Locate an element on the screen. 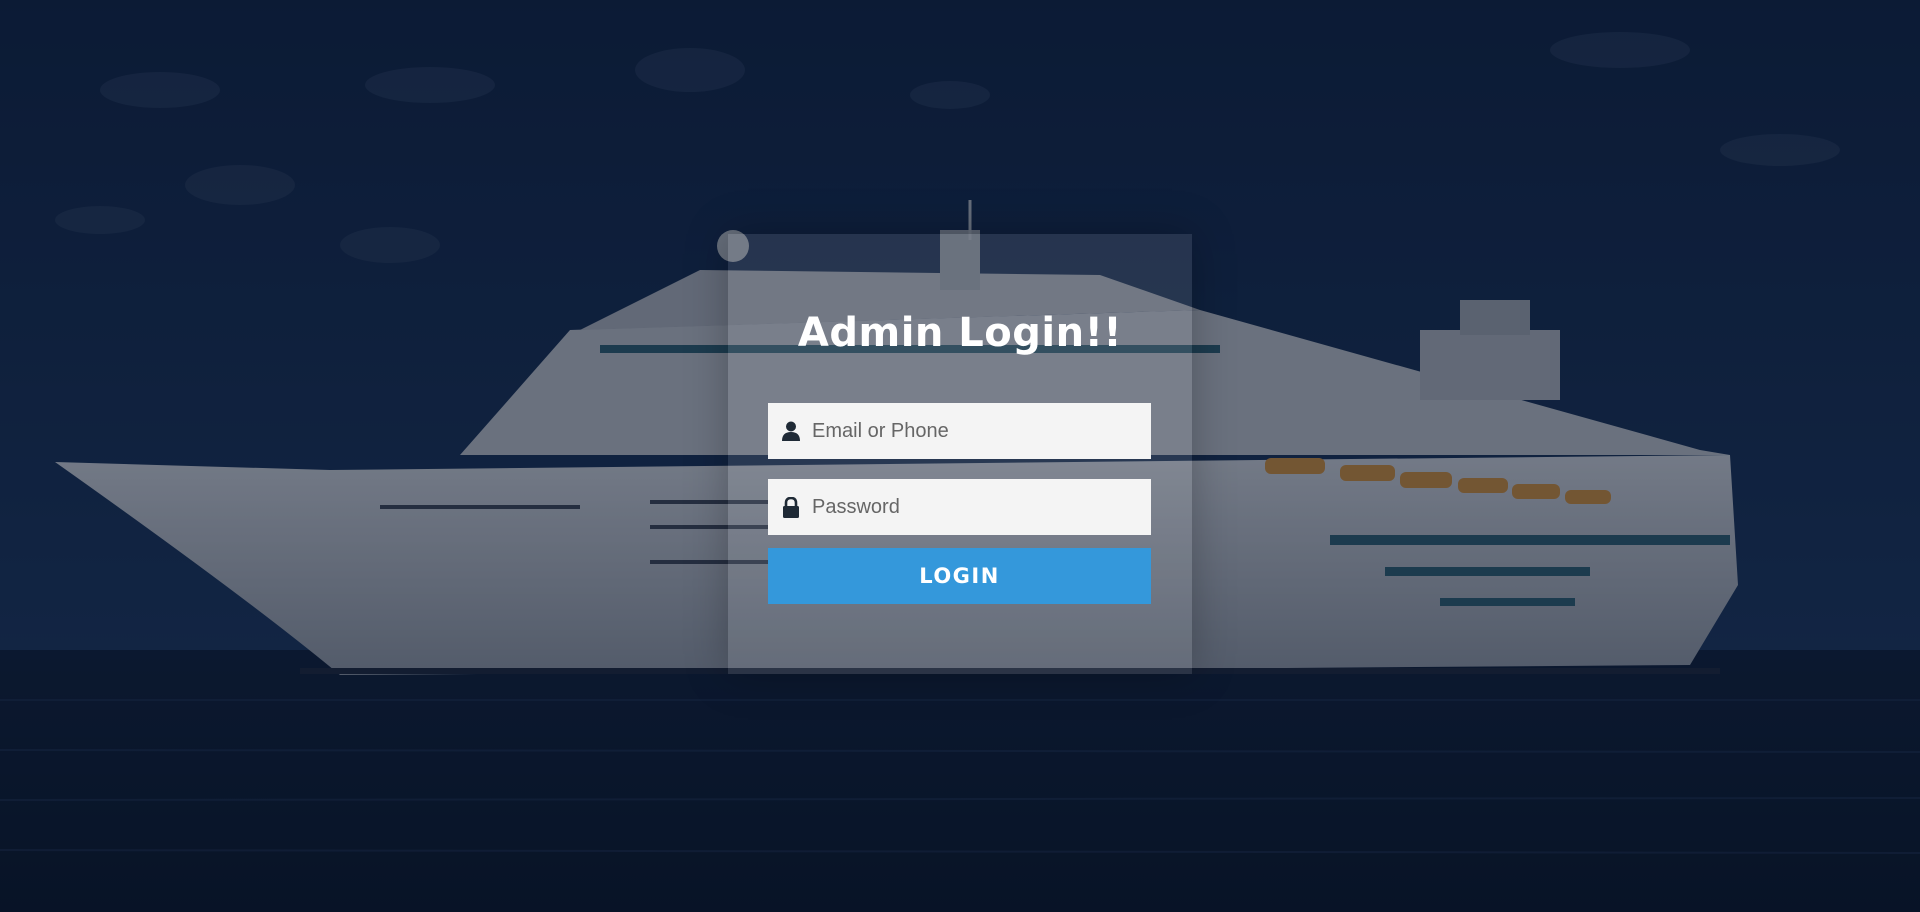 The image size is (1920, 912). email-field is located at coordinates (959, 431).